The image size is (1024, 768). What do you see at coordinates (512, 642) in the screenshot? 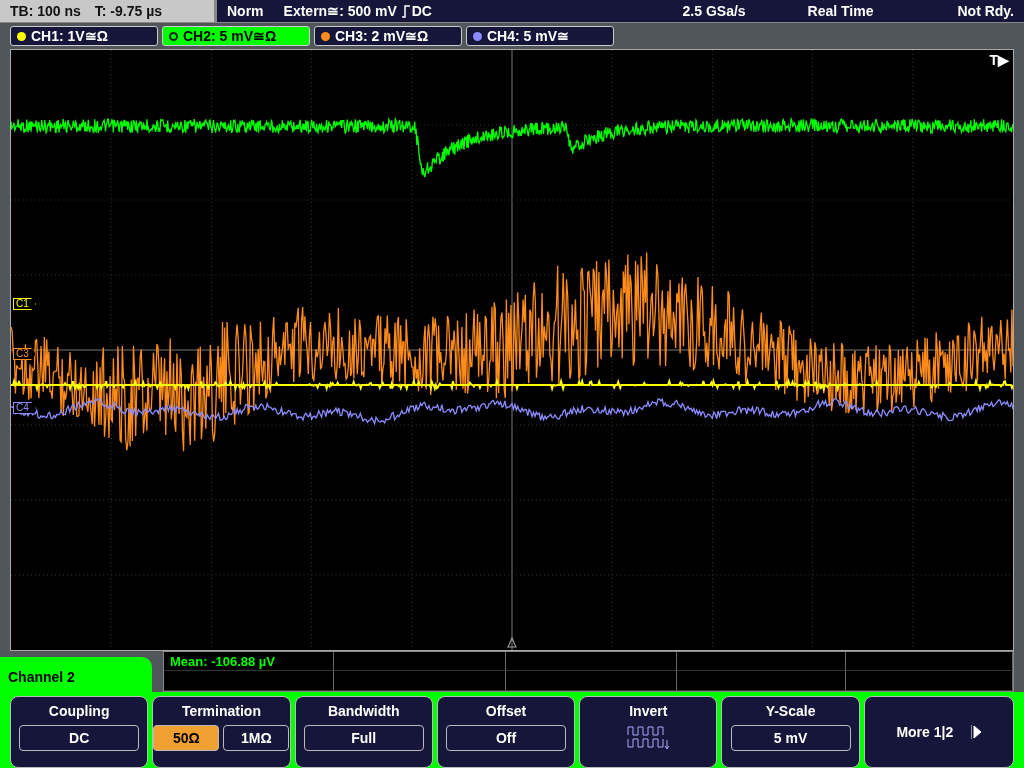
I see `trigger-position-icon` at bounding box center [512, 642].